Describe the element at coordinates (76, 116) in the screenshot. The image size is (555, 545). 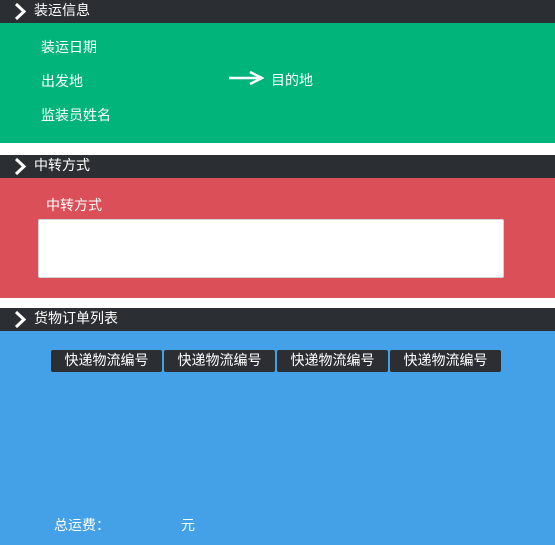
I see `supervisor-name-label: 监装员姓名` at that location.